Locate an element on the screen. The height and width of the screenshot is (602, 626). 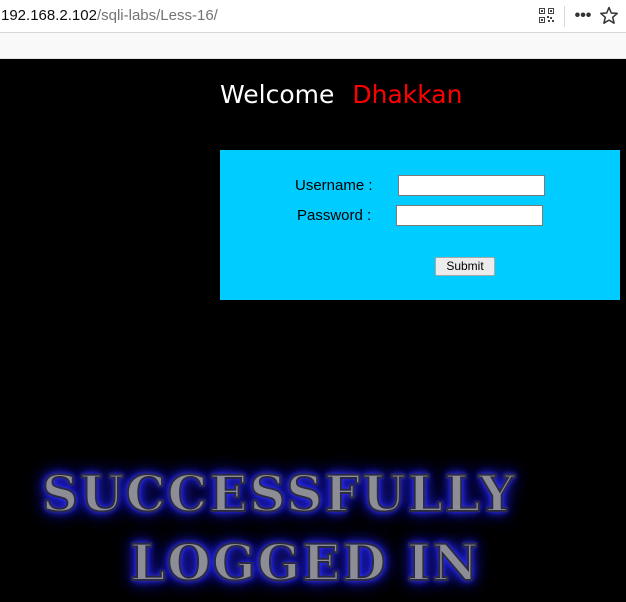
qr-code-icon is located at coordinates (546, 15).